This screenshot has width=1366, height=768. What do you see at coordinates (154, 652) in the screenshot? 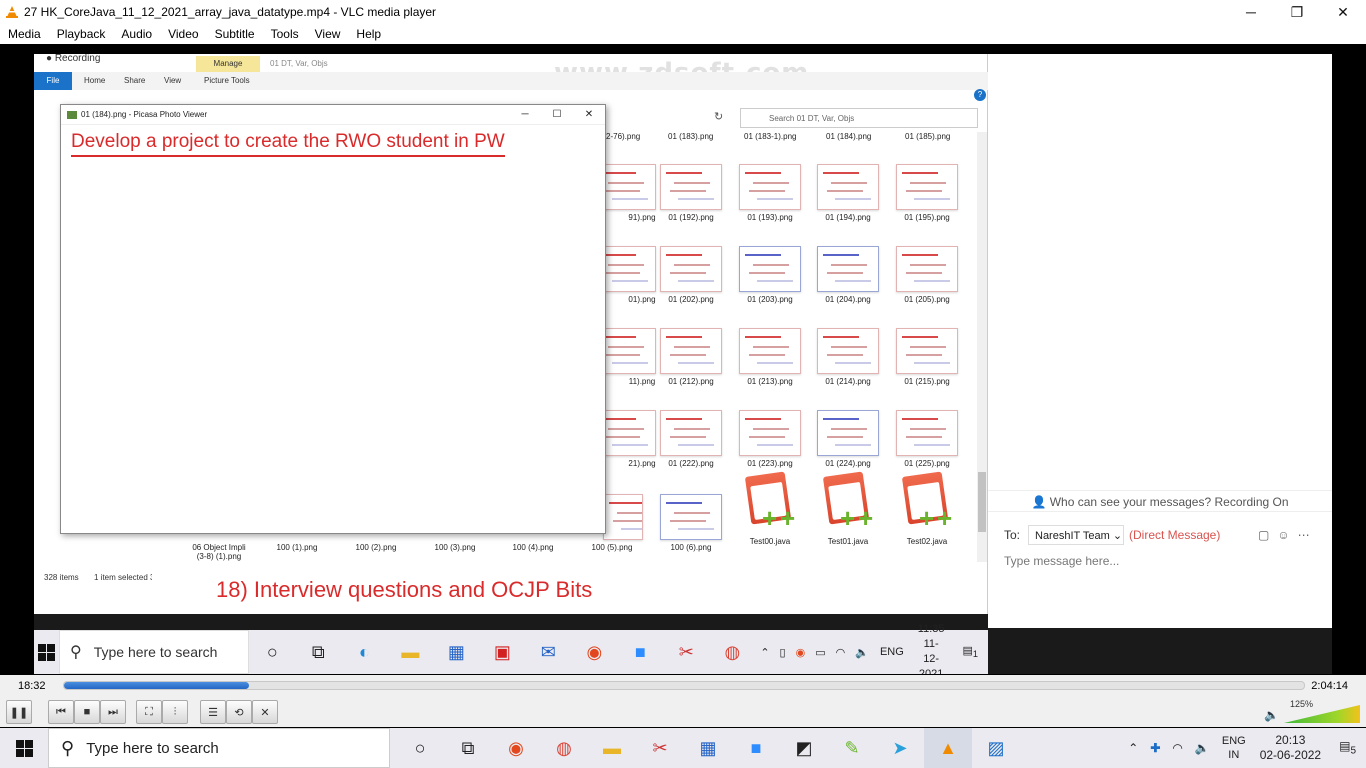
I see `recorded-search-box: ⚲ Type here to search` at bounding box center [154, 652].